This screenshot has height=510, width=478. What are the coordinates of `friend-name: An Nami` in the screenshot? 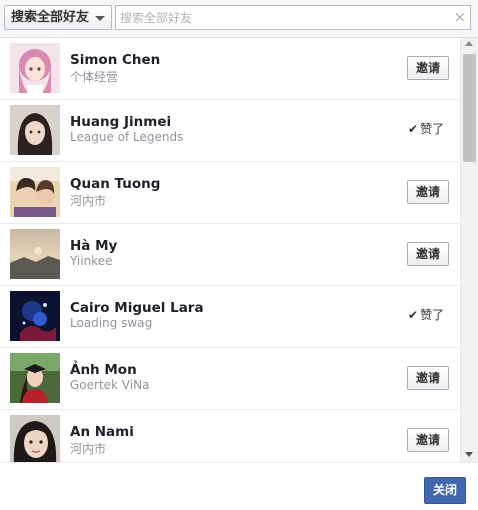 It's located at (102, 432).